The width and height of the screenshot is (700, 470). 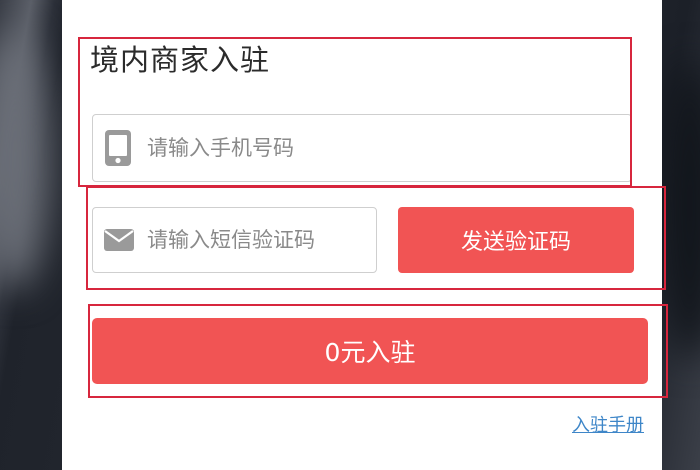 I want to click on send-code-button: 发送验证码, so click(x=516, y=240).